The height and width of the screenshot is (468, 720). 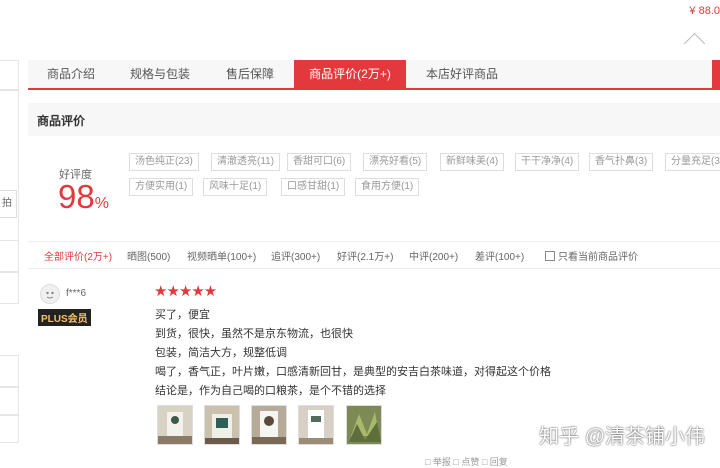 I want to click on only-current-toggle: 只看当前商品评价, so click(x=591, y=255).